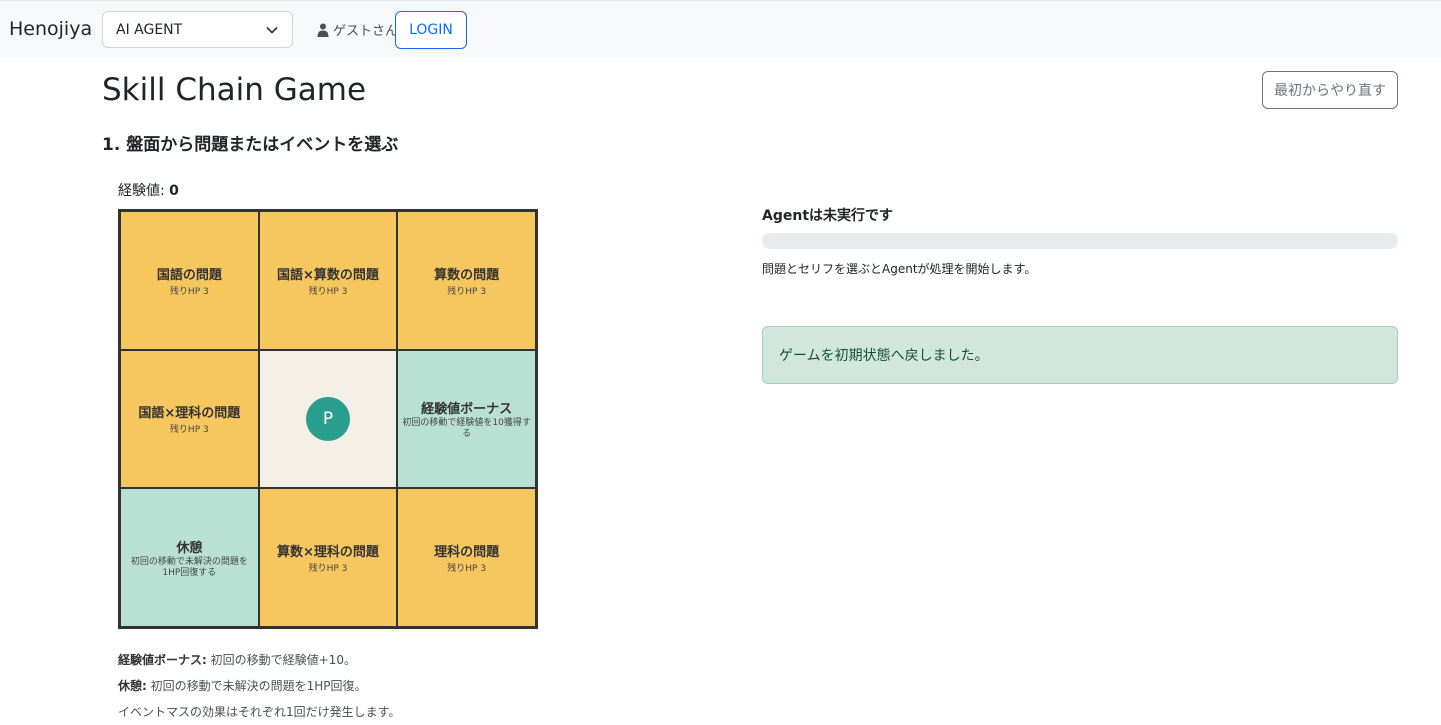  I want to click on cell-title: 国語の問題, so click(189, 275).